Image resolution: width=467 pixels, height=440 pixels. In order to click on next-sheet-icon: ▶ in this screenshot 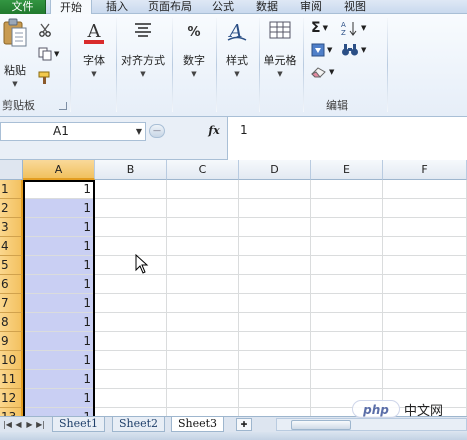, I will do `click(29, 424)`.